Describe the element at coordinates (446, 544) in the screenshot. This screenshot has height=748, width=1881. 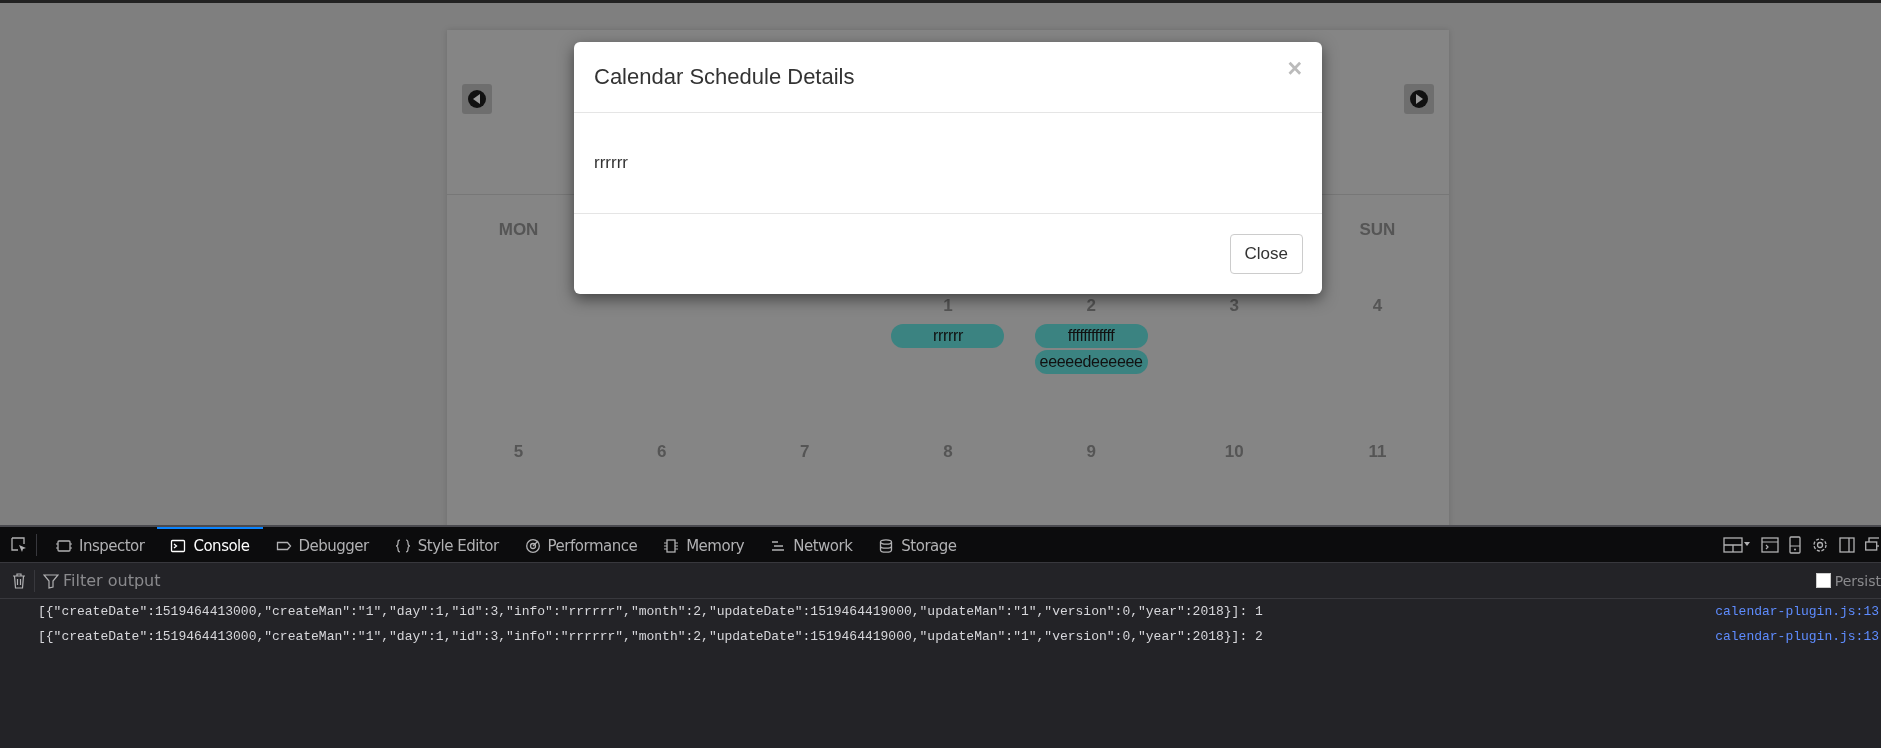
I see `devtools-tab: Style Editor` at that location.